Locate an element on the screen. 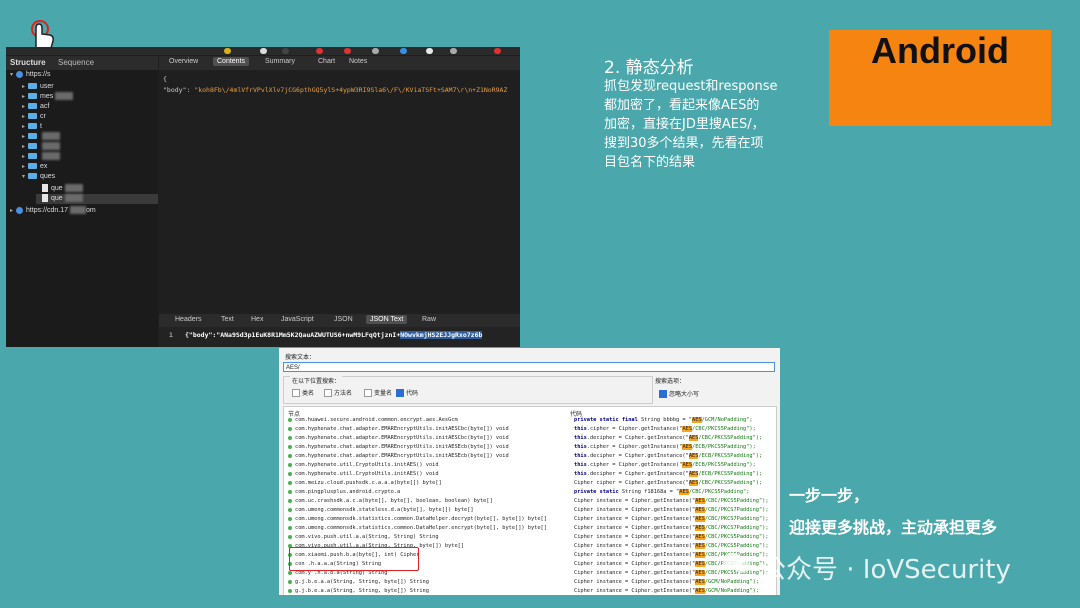 The width and height of the screenshot is (1080, 608). tree-node: ▸ acf is located at coordinates (35, 107).